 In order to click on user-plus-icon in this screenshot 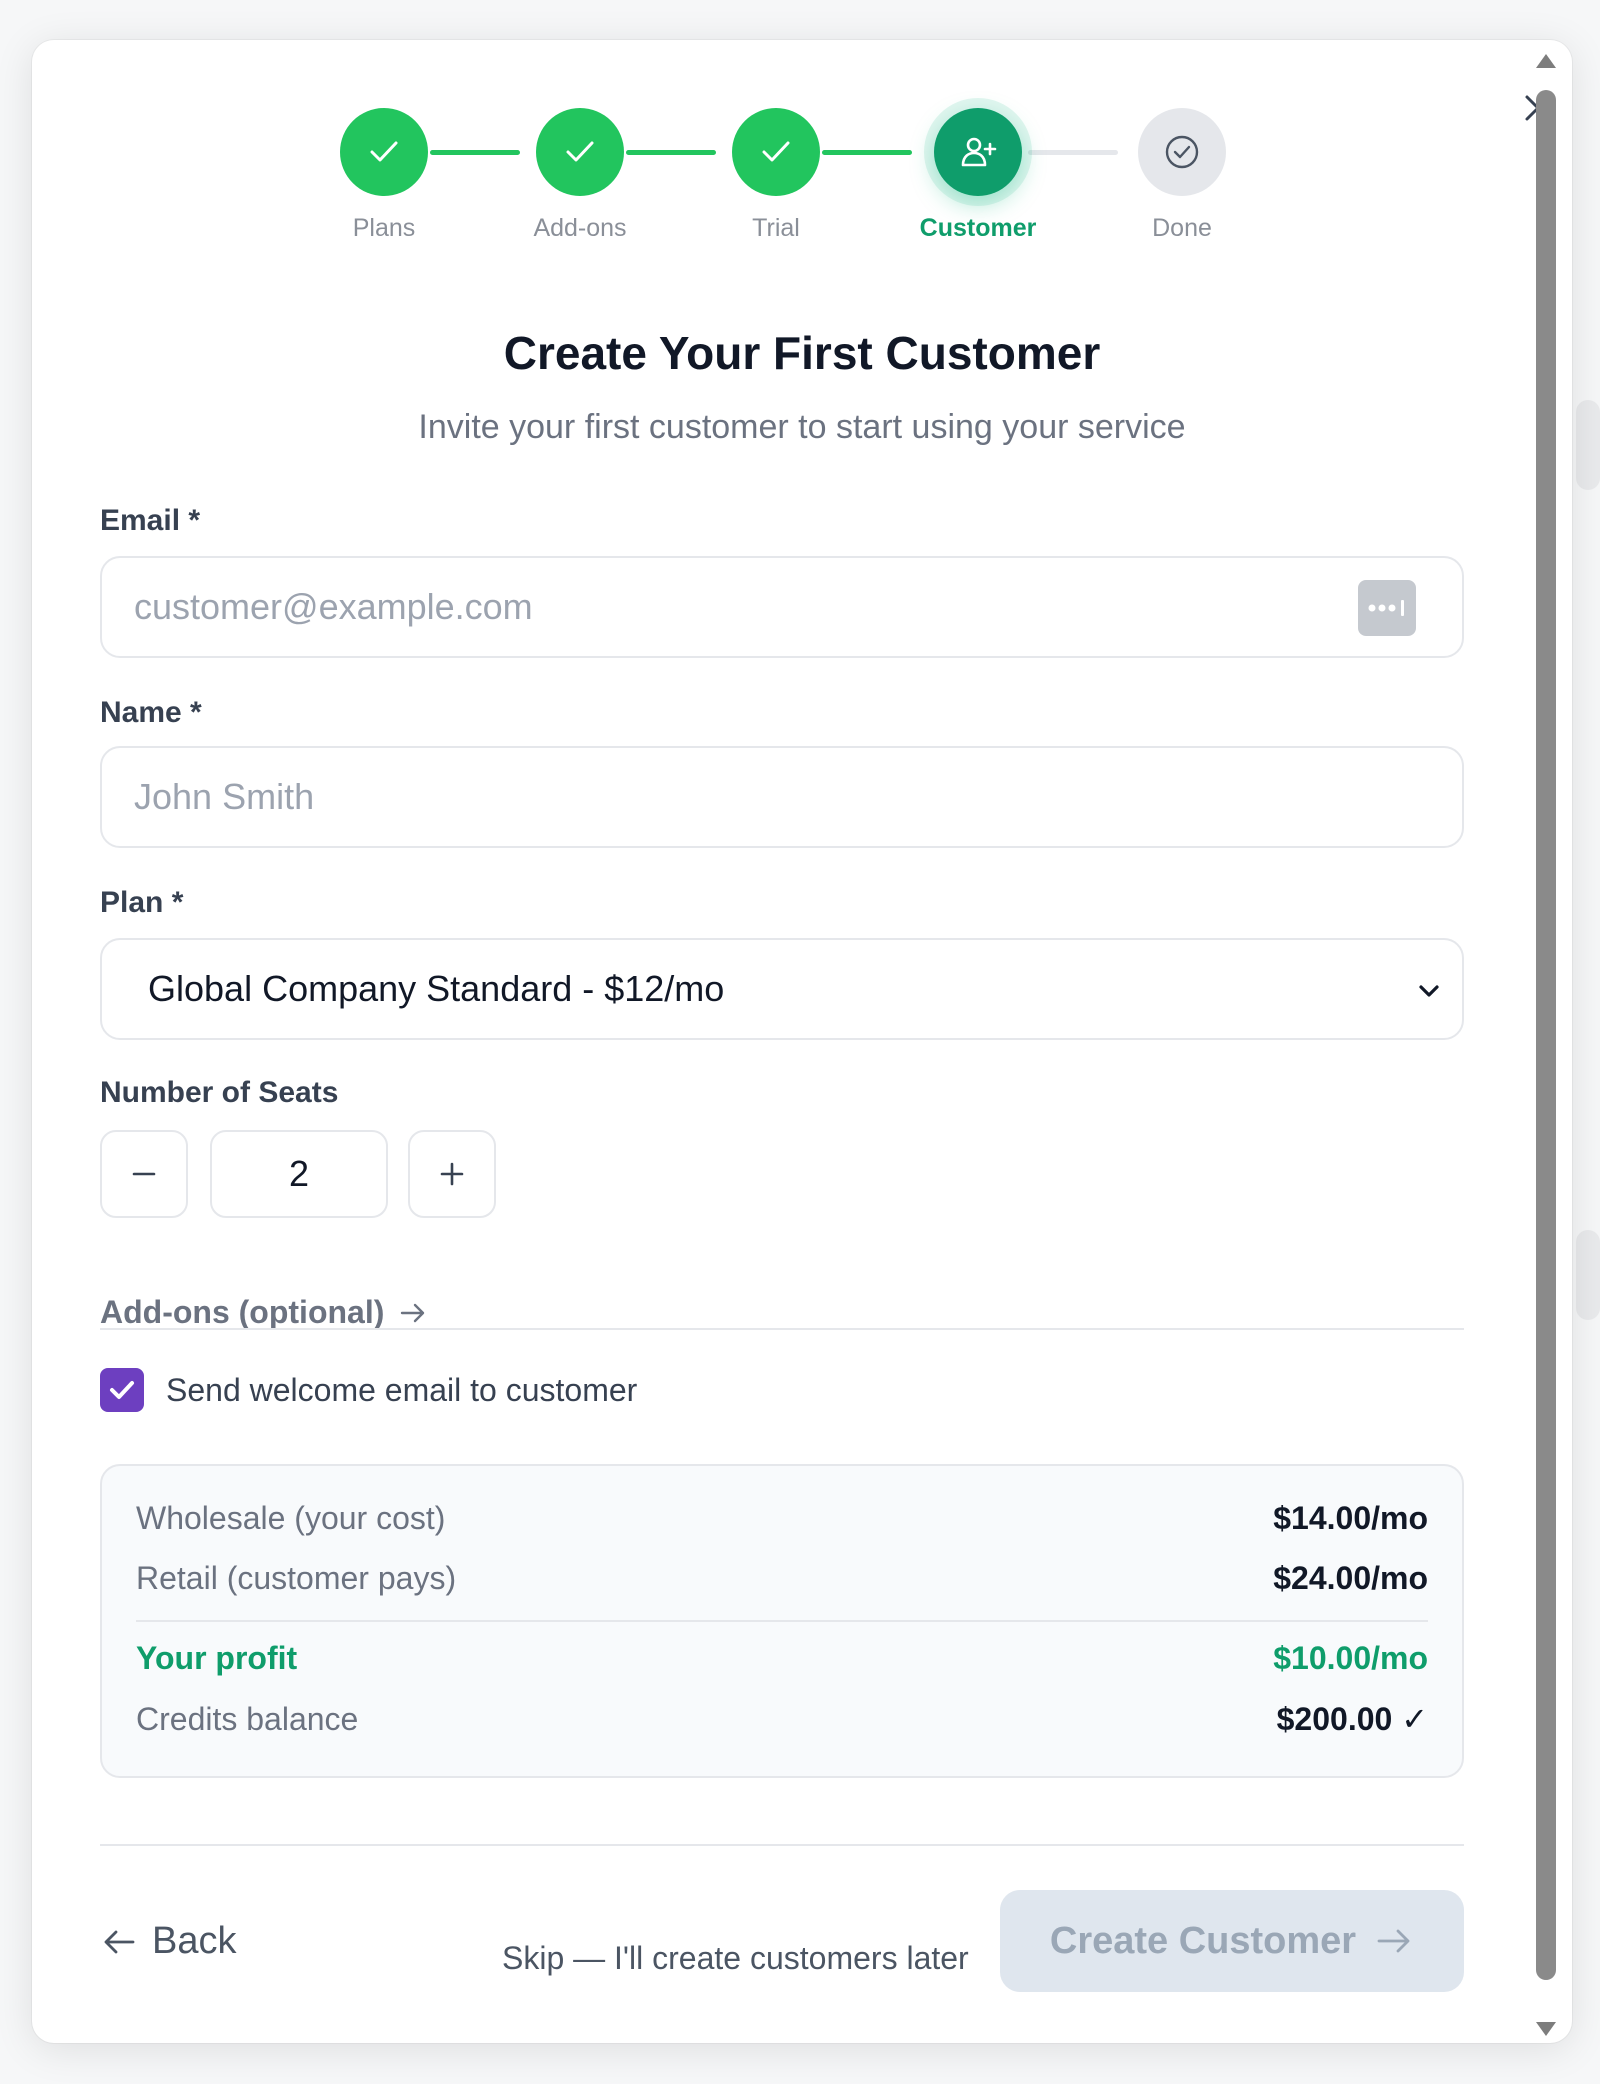, I will do `click(979, 152)`.